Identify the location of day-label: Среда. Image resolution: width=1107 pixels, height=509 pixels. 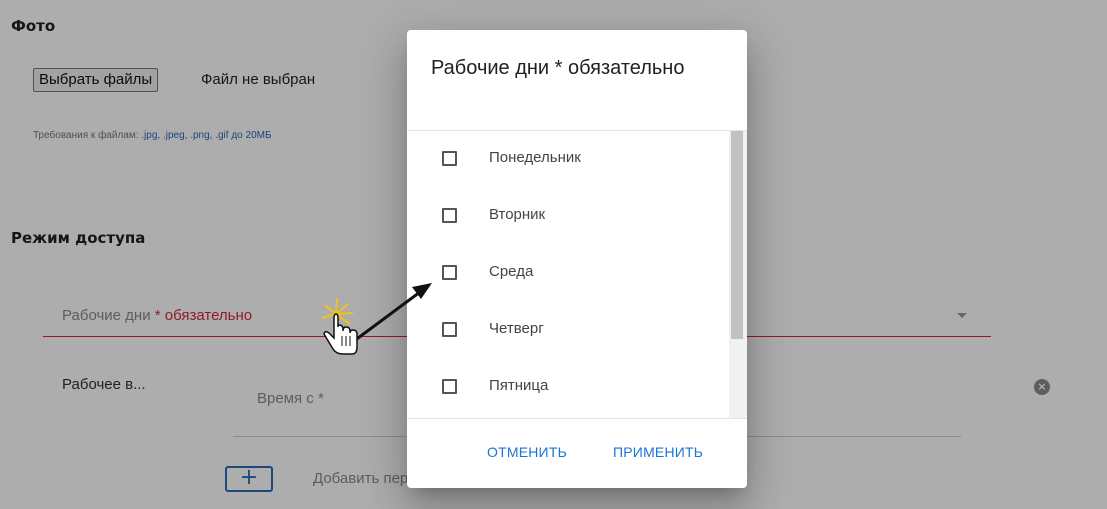
(511, 271).